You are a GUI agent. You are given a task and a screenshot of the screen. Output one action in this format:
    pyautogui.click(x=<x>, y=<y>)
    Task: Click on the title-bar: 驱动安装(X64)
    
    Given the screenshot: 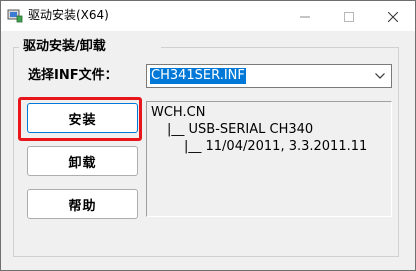 What is the action you would take?
    pyautogui.click(x=208, y=16)
    